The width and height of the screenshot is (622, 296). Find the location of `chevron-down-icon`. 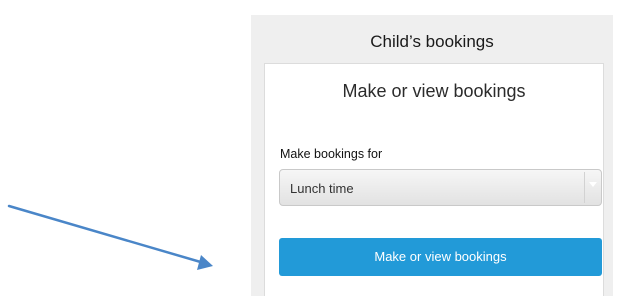

chevron-down-icon is located at coordinates (593, 184).